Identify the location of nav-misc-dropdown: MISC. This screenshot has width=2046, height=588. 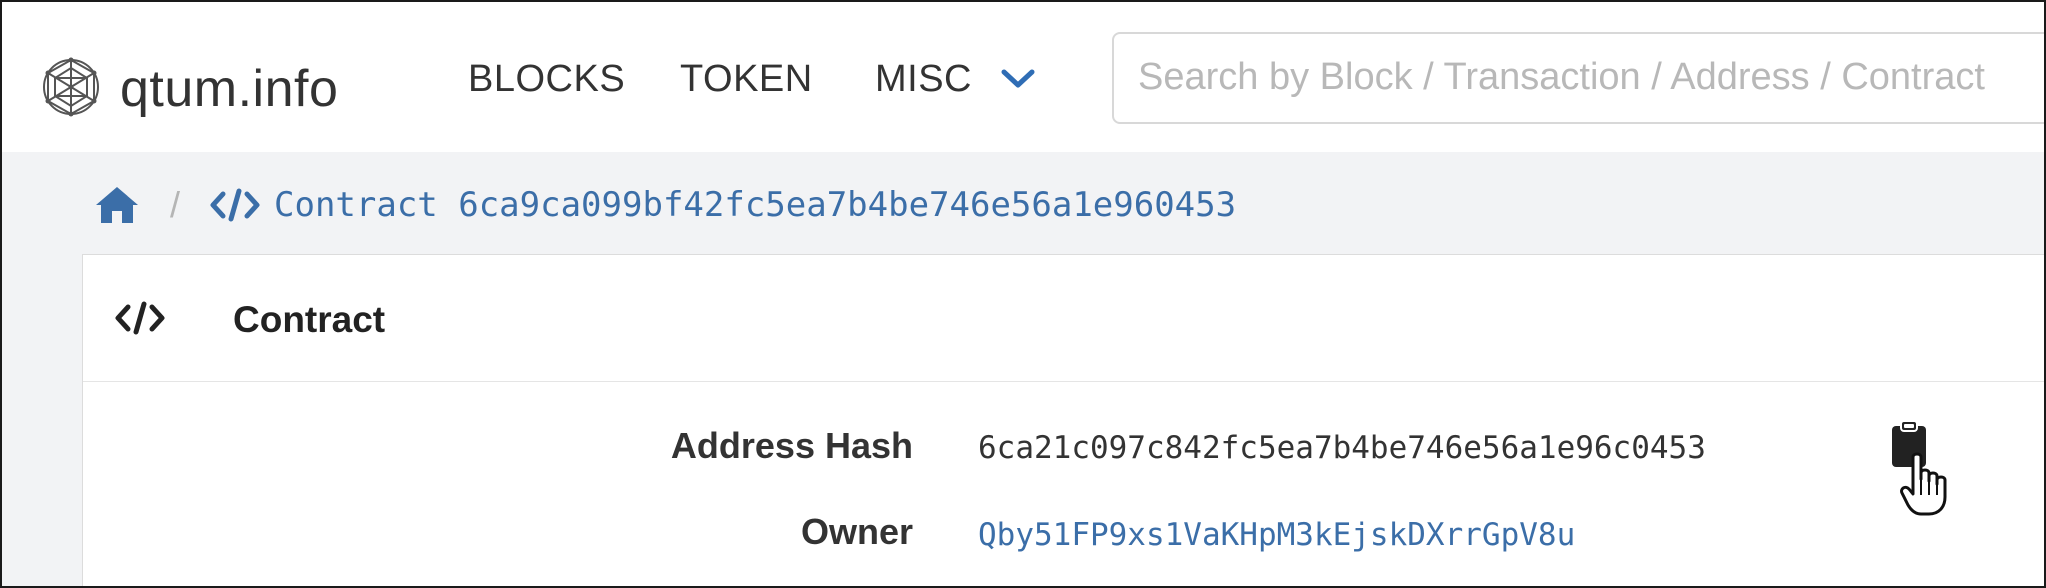
(955, 79).